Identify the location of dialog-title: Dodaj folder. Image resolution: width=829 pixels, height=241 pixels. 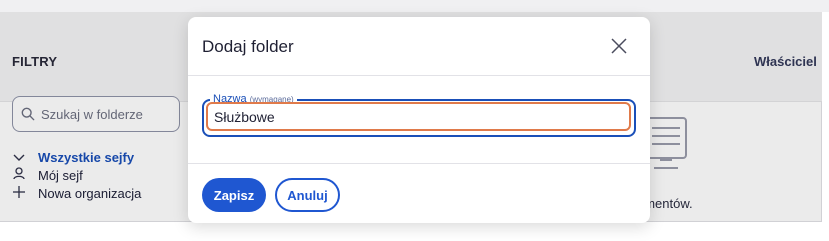
(248, 46).